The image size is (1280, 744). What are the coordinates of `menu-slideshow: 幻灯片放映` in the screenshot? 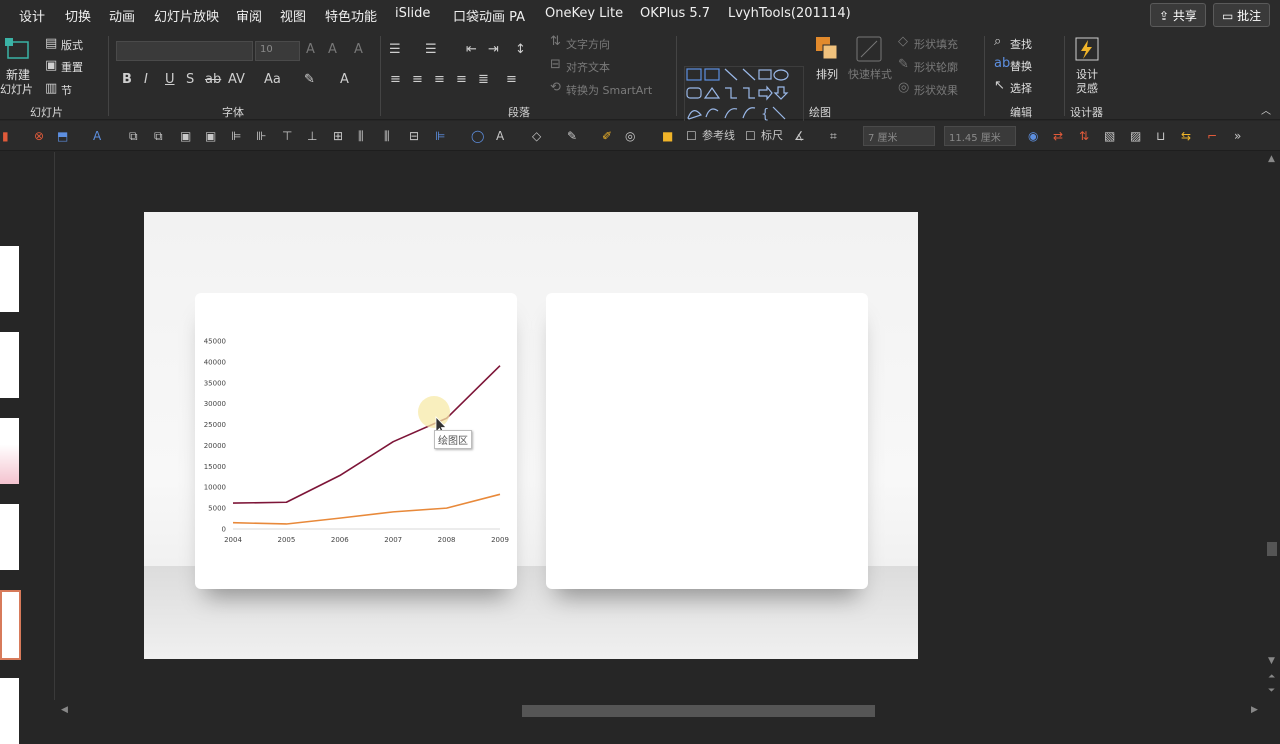 It's located at (186, 15).